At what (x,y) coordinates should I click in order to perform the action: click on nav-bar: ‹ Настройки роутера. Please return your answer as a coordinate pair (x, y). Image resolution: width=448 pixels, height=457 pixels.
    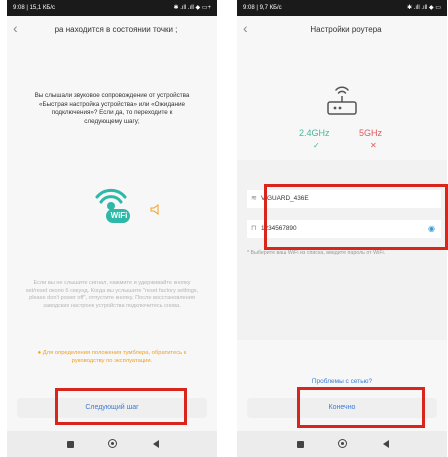
    Looking at the image, I should click on (342, 29).